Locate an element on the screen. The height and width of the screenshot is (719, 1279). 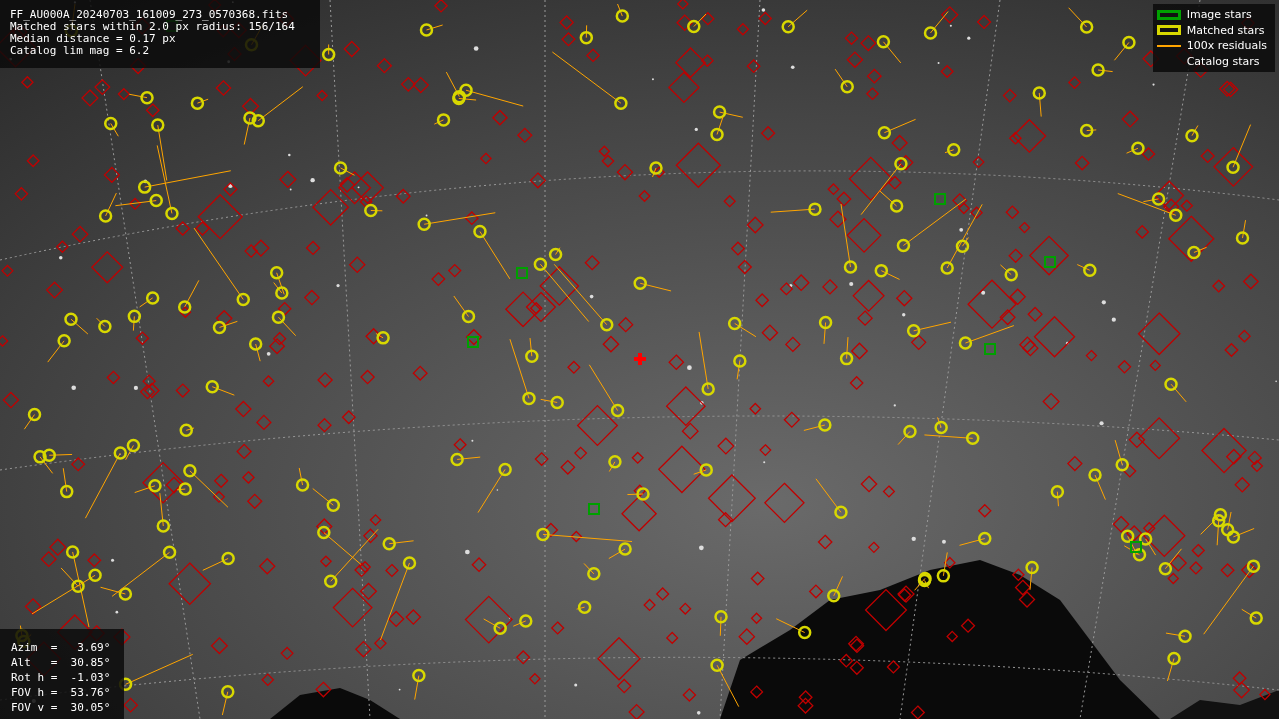
pointing-text: FOV v = 30.05° is located at coordinates (61, 707).